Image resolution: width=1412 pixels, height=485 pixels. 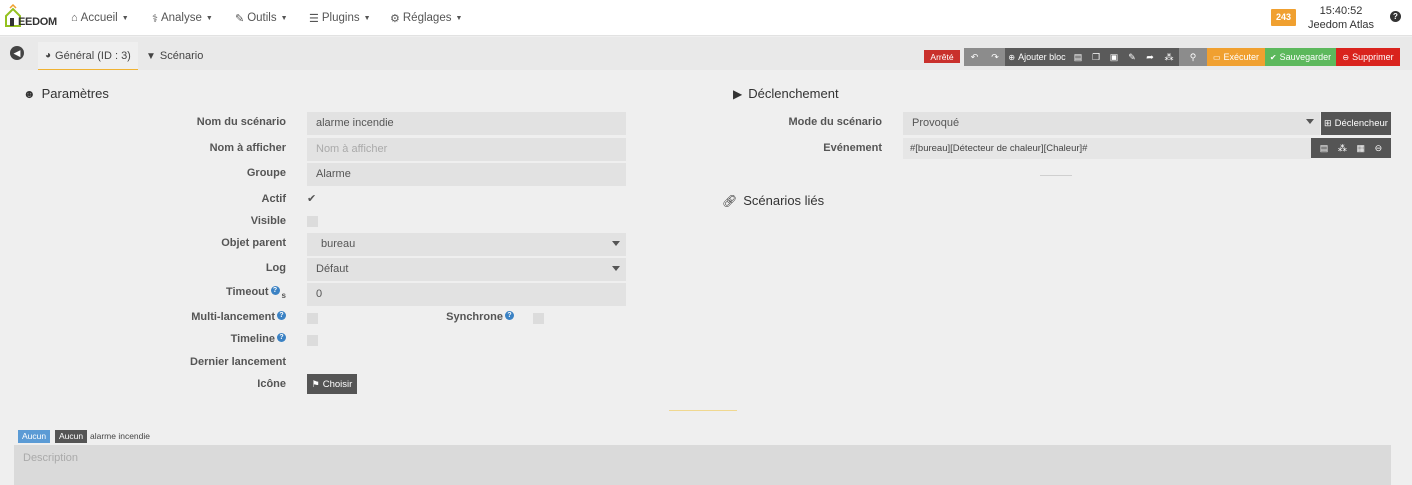 What do you see at coordinates (312, 221) in the screenshot?
I see `visible-checkbox` at bounding box center [312, 221].